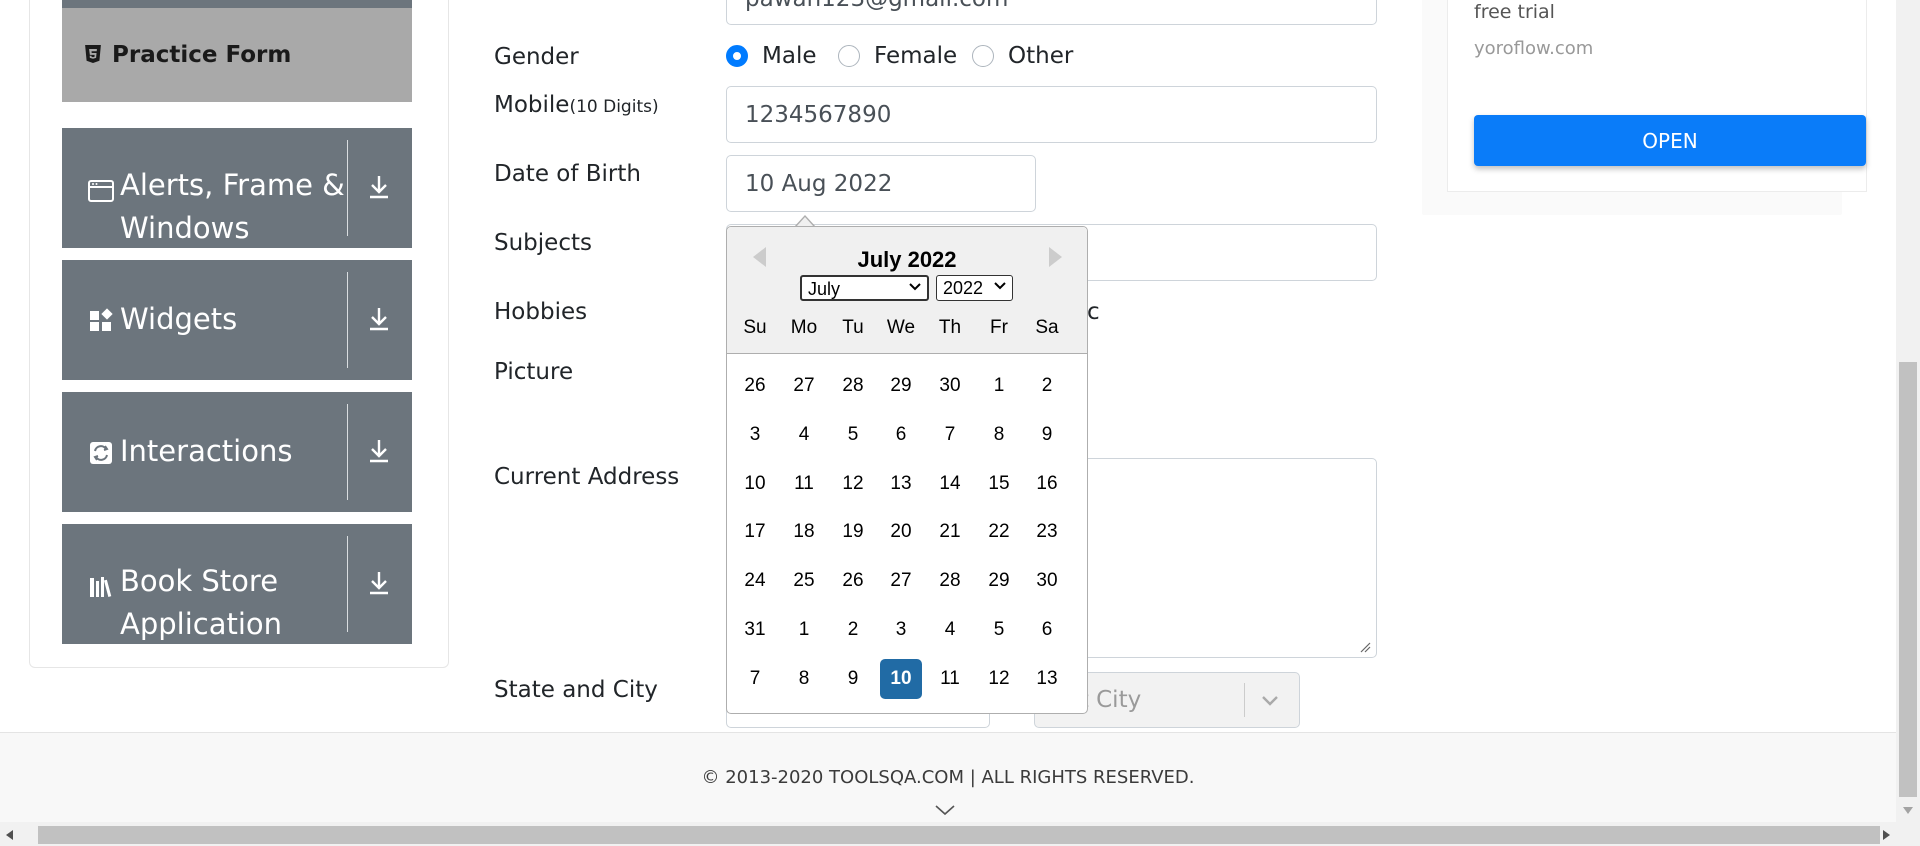  Describe the element at coordinates (10, 835) in the screenshot. I see `scroll-left-arrow-icon` at that location.